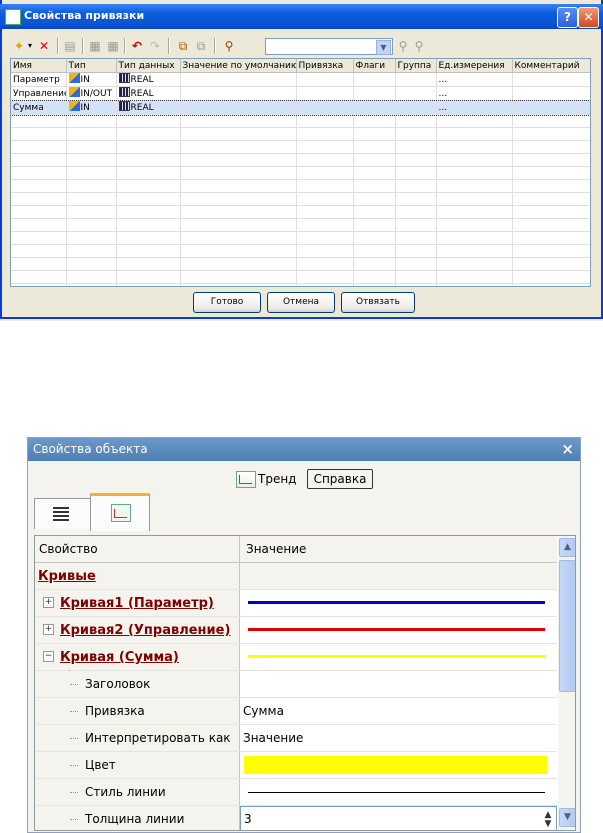 Image resolution: width=603 pixels, height=833 pixels. I want to click on help-button: ?, so click(567, 17).